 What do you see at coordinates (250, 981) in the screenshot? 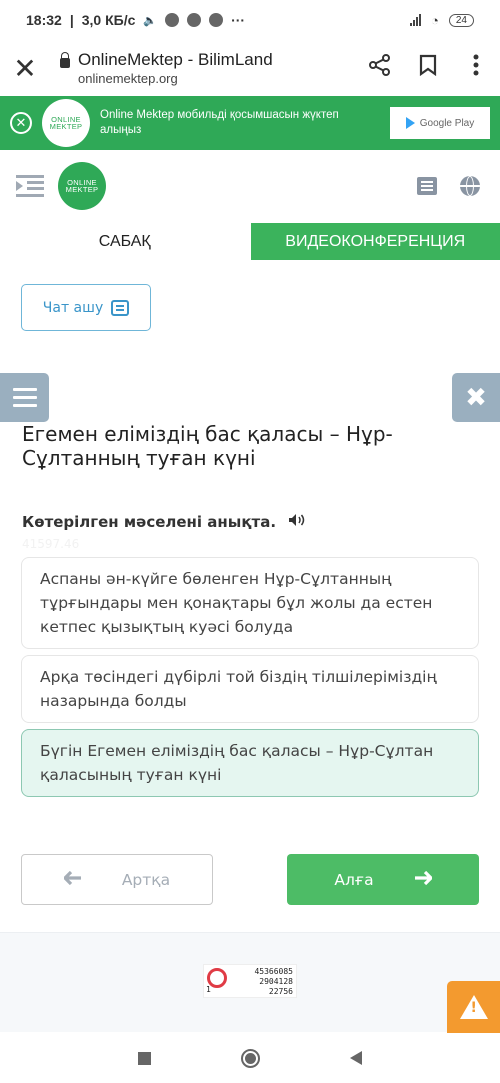
I see `visit-counter: 1 45366085 2904128 22756` at bounding box center [250, 981].